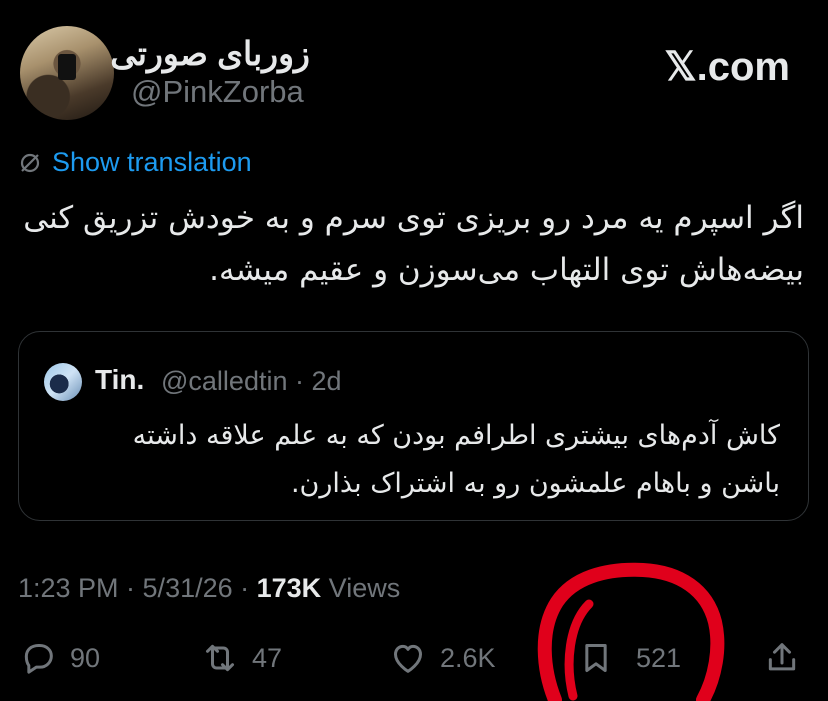 The width and height of the screenshot is (828, 701). What do you see at coordinates (38, 659) in the screenshot?
I see `reply-icon` at bounding box center [38, 659].